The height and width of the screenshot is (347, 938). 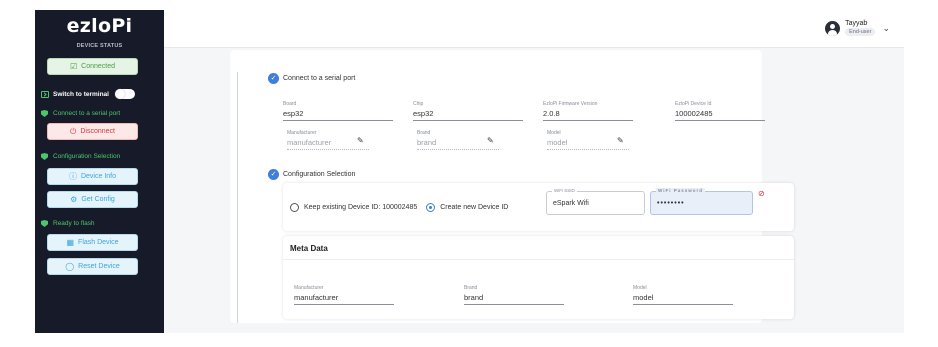 I want to click on meta-manufacturer-label: Manufacturer, so click(x=309, y=288).